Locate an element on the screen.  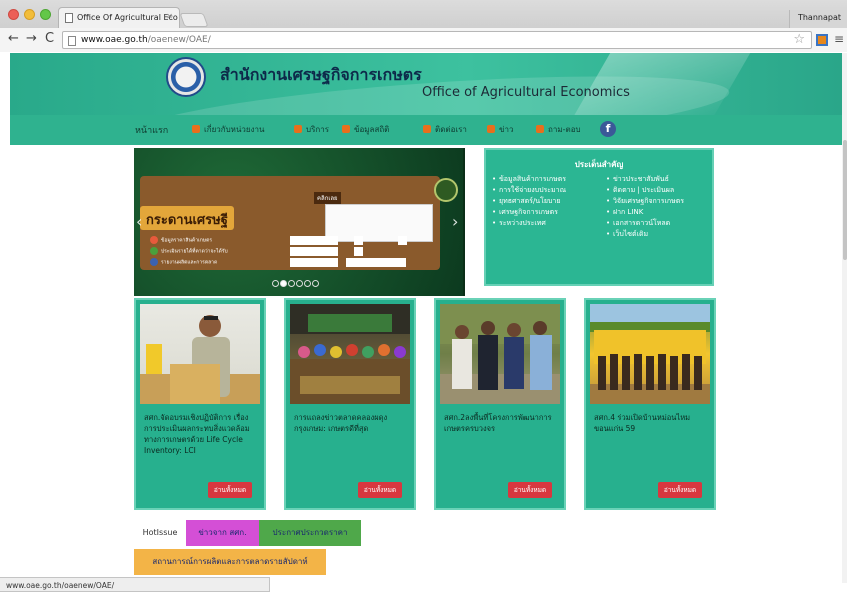
tab-market-situation: สถานการณ์การผลิตและการตลาดรายสัปดาห์ is located at coordinates (230, 562).